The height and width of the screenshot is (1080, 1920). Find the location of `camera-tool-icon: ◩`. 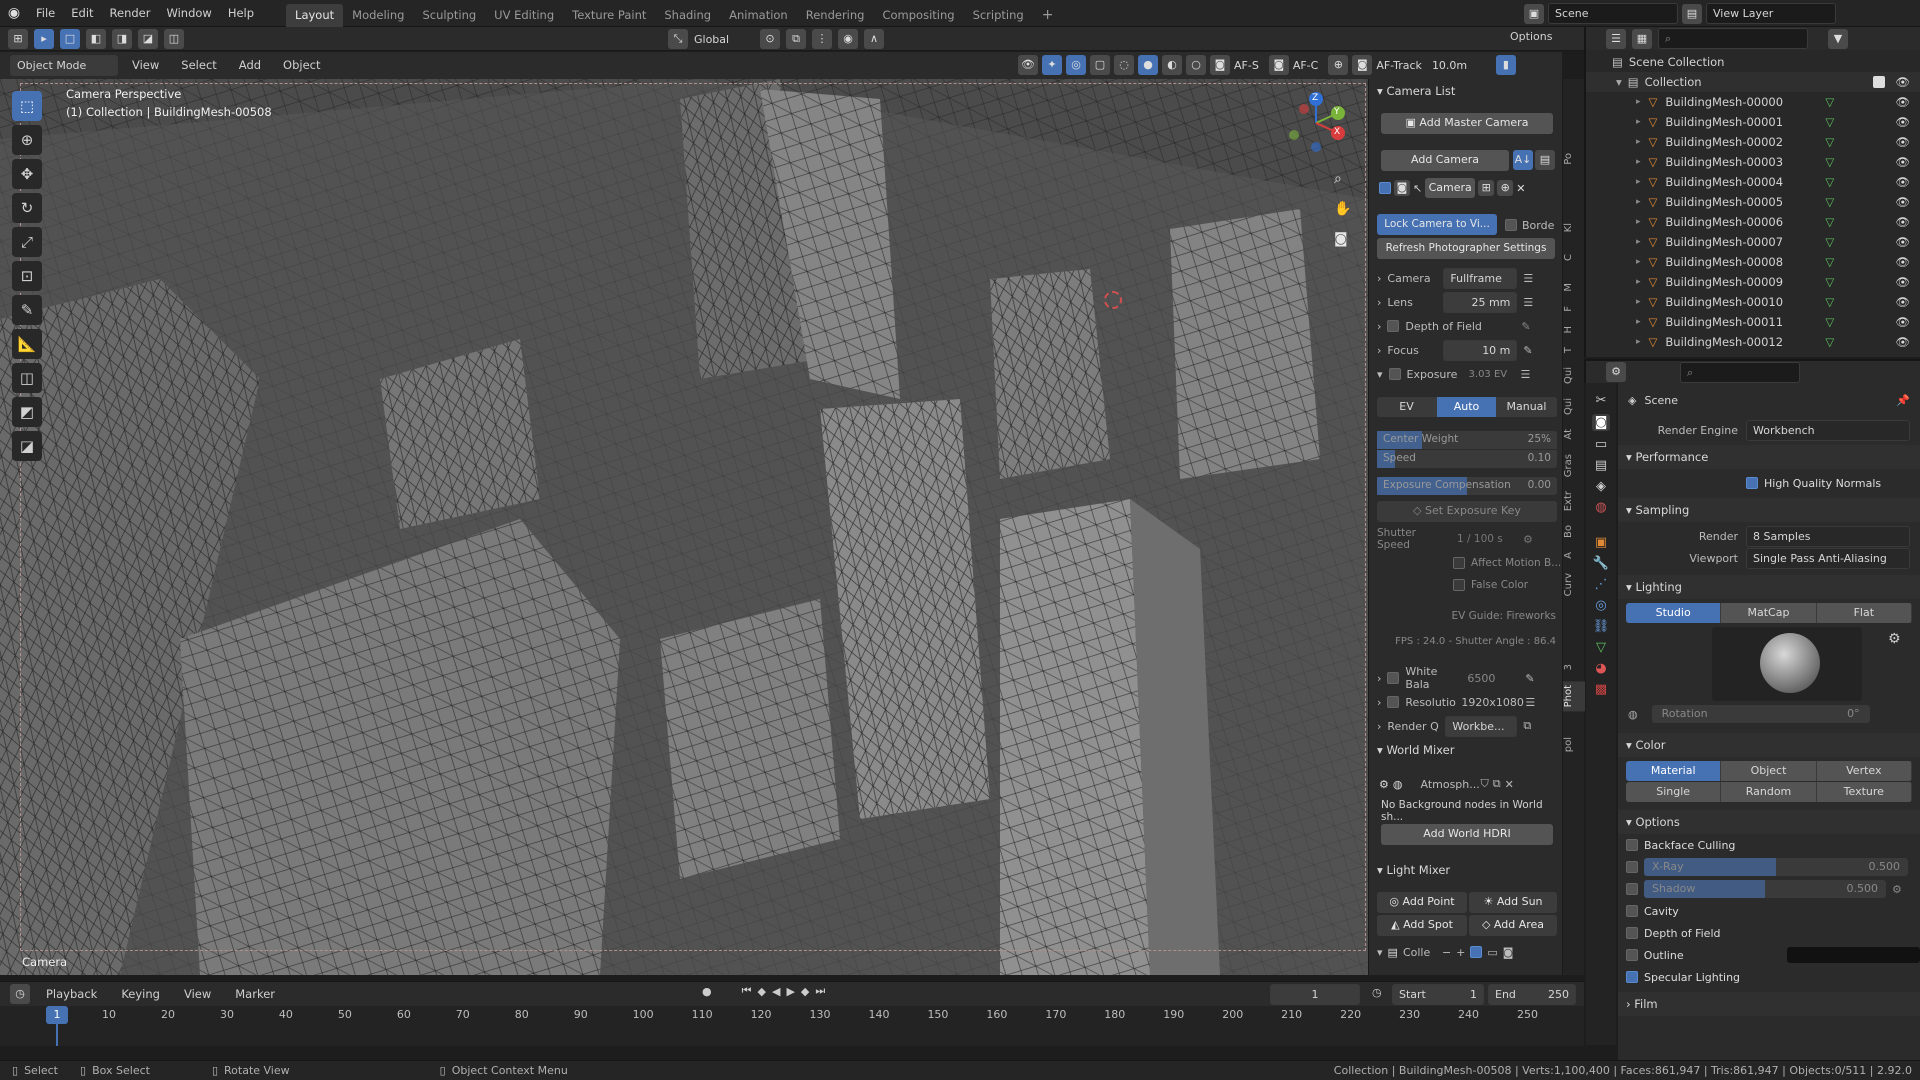

camera-tool-icon: ◩ is located at coordinates (27, 412).